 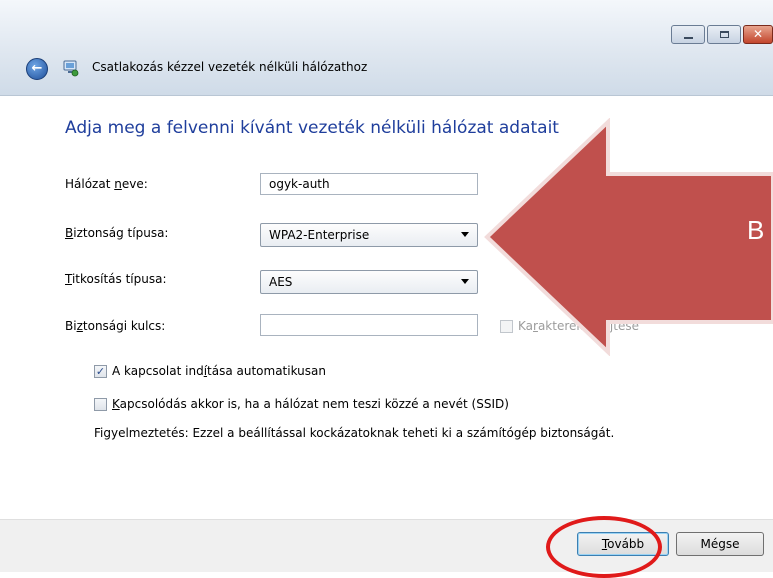 I want to click on network-name-input: ogyk-auth, so click(x=369, y=184).